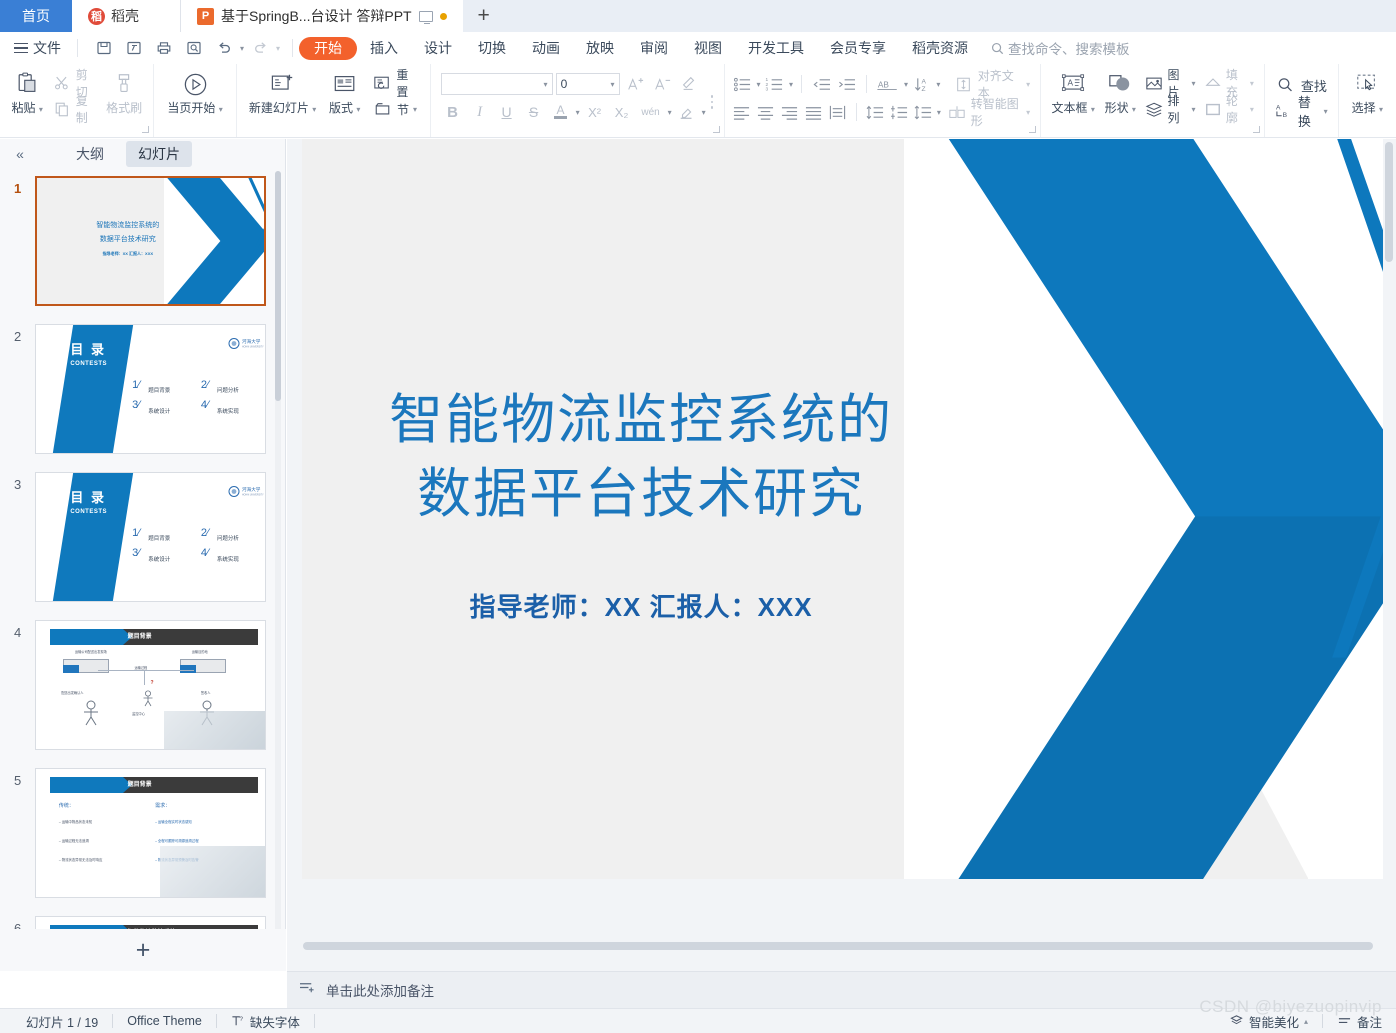 This screenshot has width=1396, height=1033. I want to click on font-name-caret-icon: ▾, so click(546, 84).